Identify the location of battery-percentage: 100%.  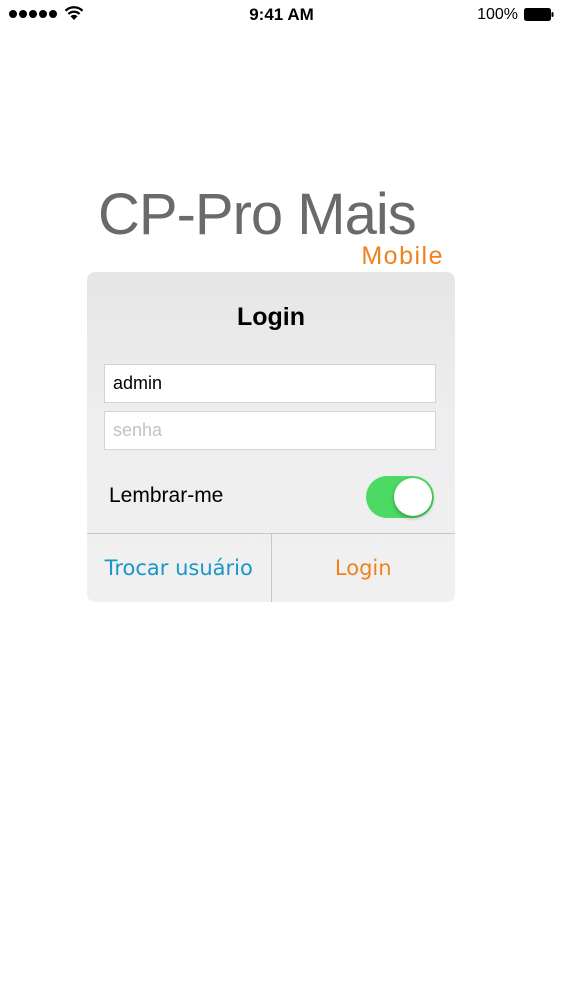
(497, 14).